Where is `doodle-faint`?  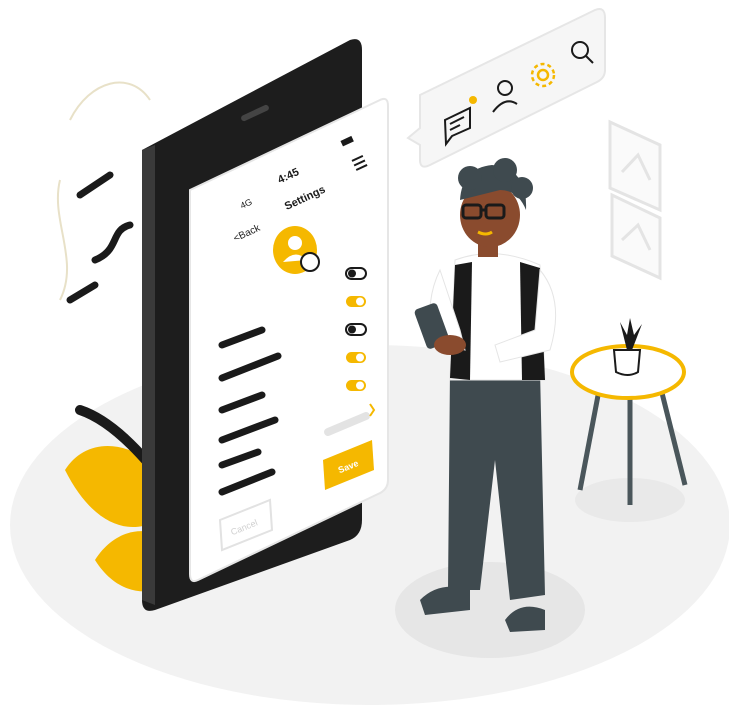 doodle-faint is located at coordinates (103, 191).